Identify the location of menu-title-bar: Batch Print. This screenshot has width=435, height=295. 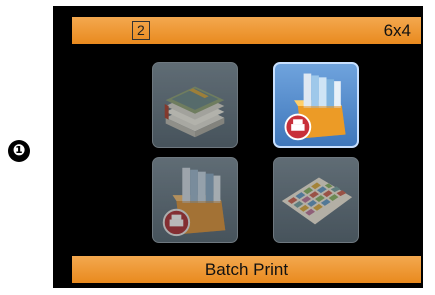
(246, 269).